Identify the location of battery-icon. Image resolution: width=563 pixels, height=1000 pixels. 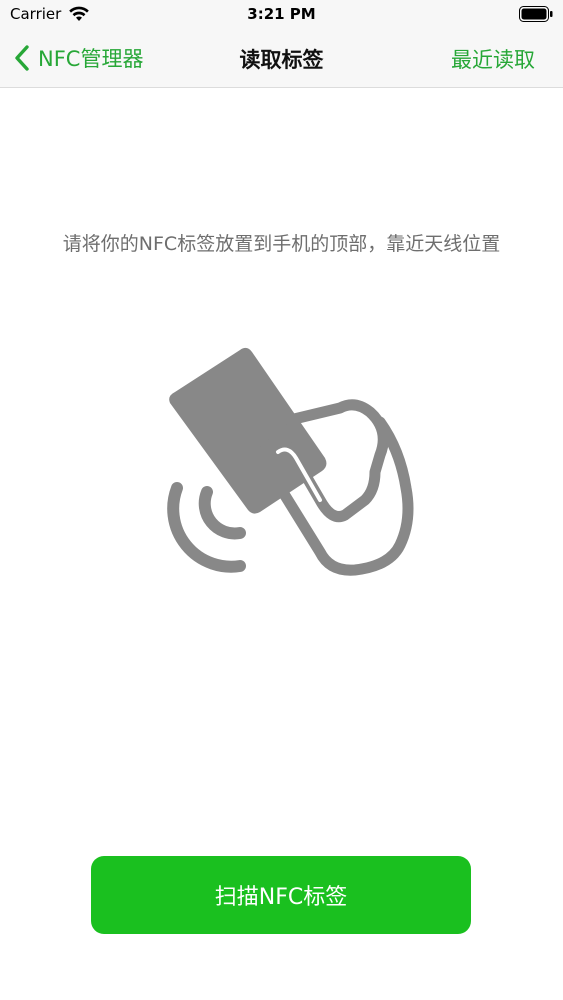
(536, 14).